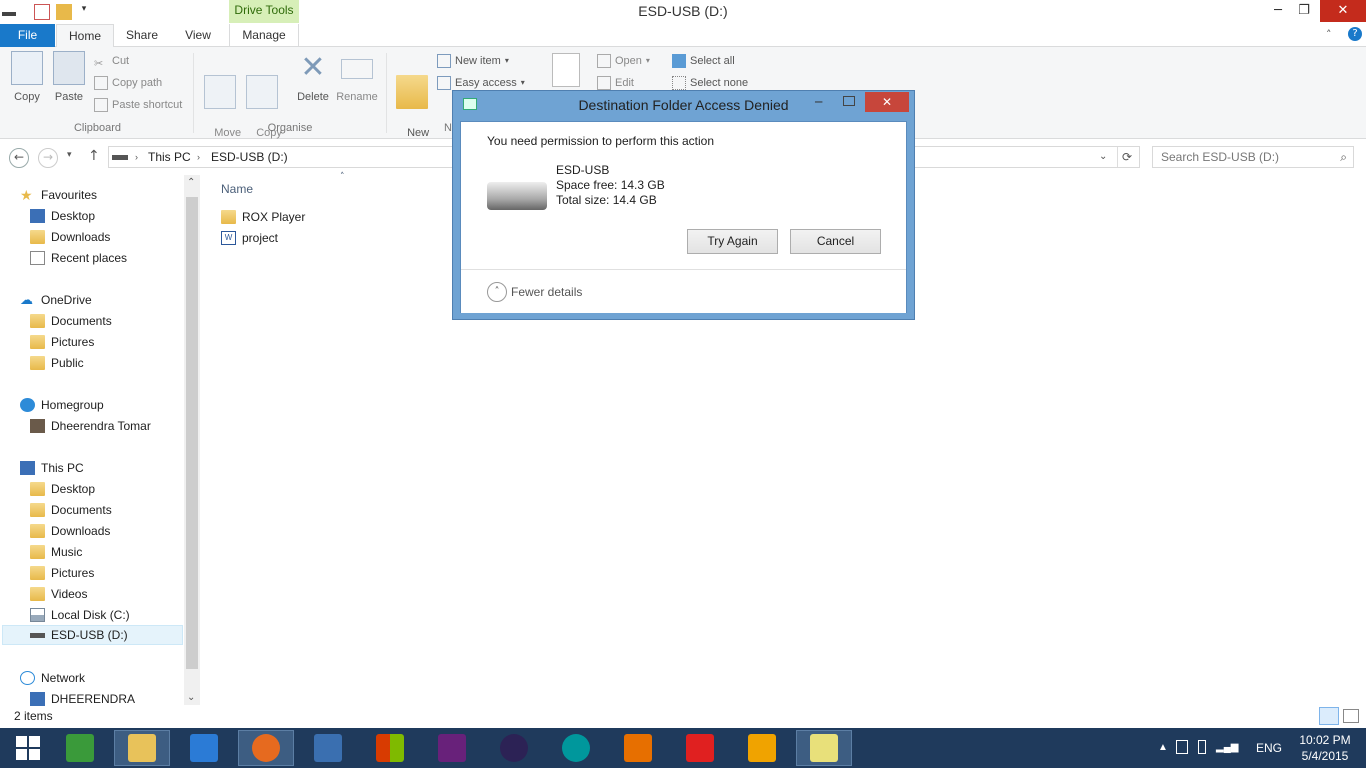 The width and height of the screenshot is (1366, 768). Describe the element at coordinates (1325, 756) in the screenshot. I see `clock-date: 5/4/2015` at that location.